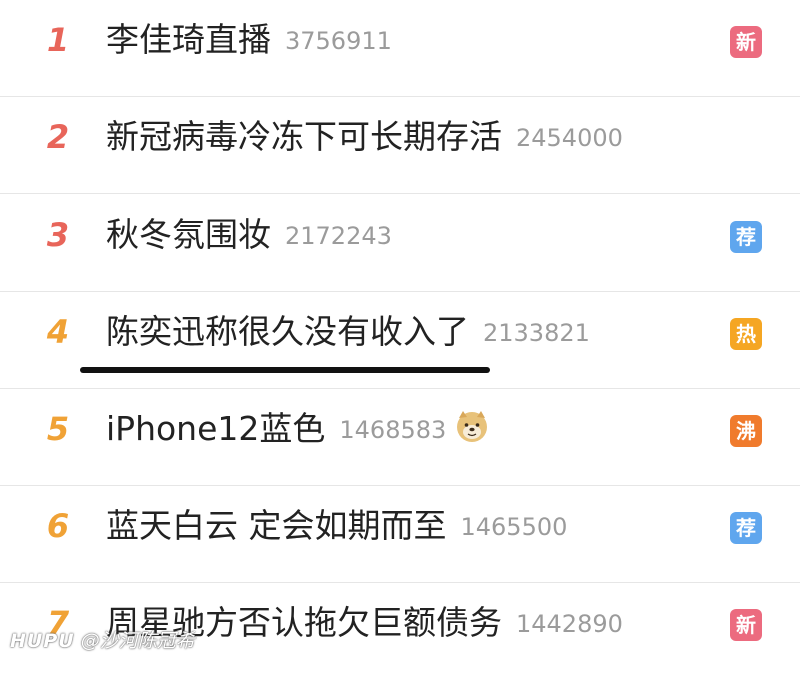 This screenshot has height=680, width=800. I want to click on rank-number: 2, so click(58, 137).